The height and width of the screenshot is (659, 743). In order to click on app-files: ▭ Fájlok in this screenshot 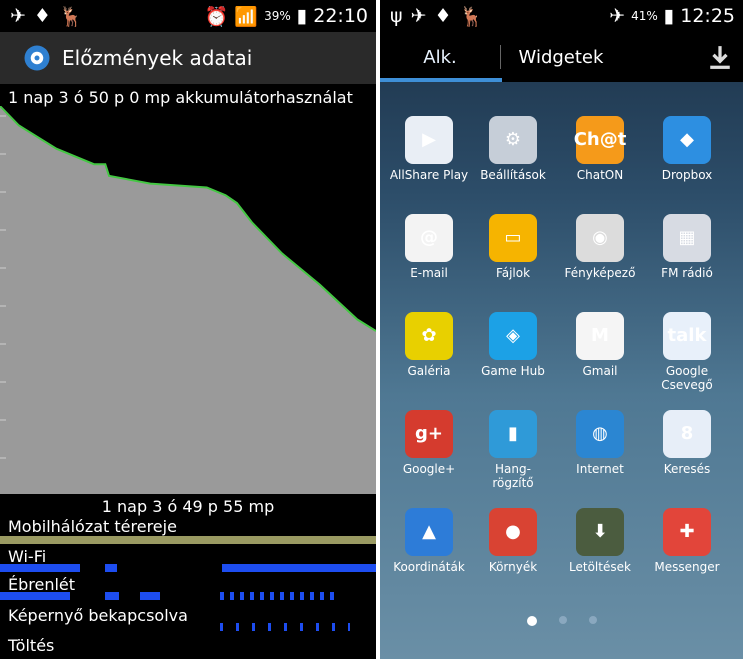, I will do `click(513, 247)`.